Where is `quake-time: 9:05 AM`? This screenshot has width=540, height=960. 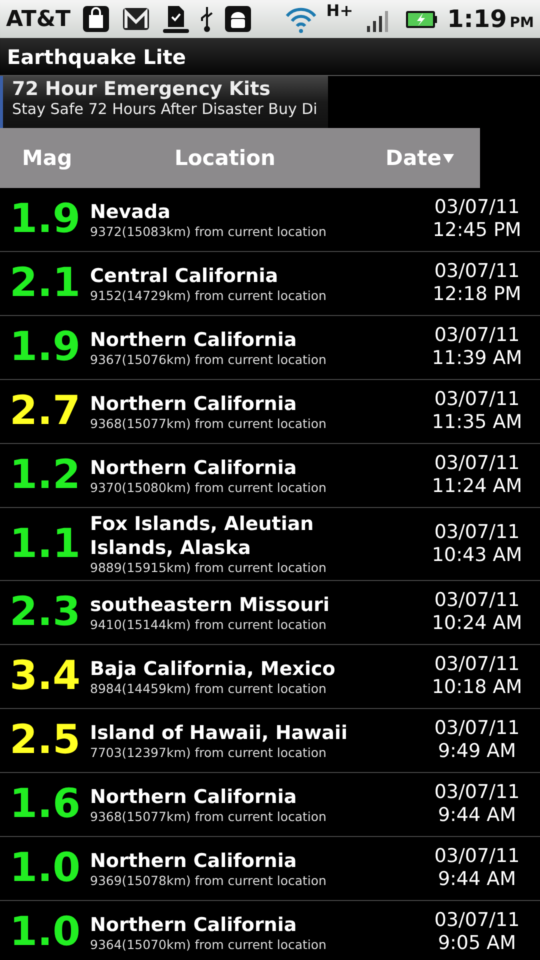
quake-time: 9:05 AM is located at coordinates (477, 943).